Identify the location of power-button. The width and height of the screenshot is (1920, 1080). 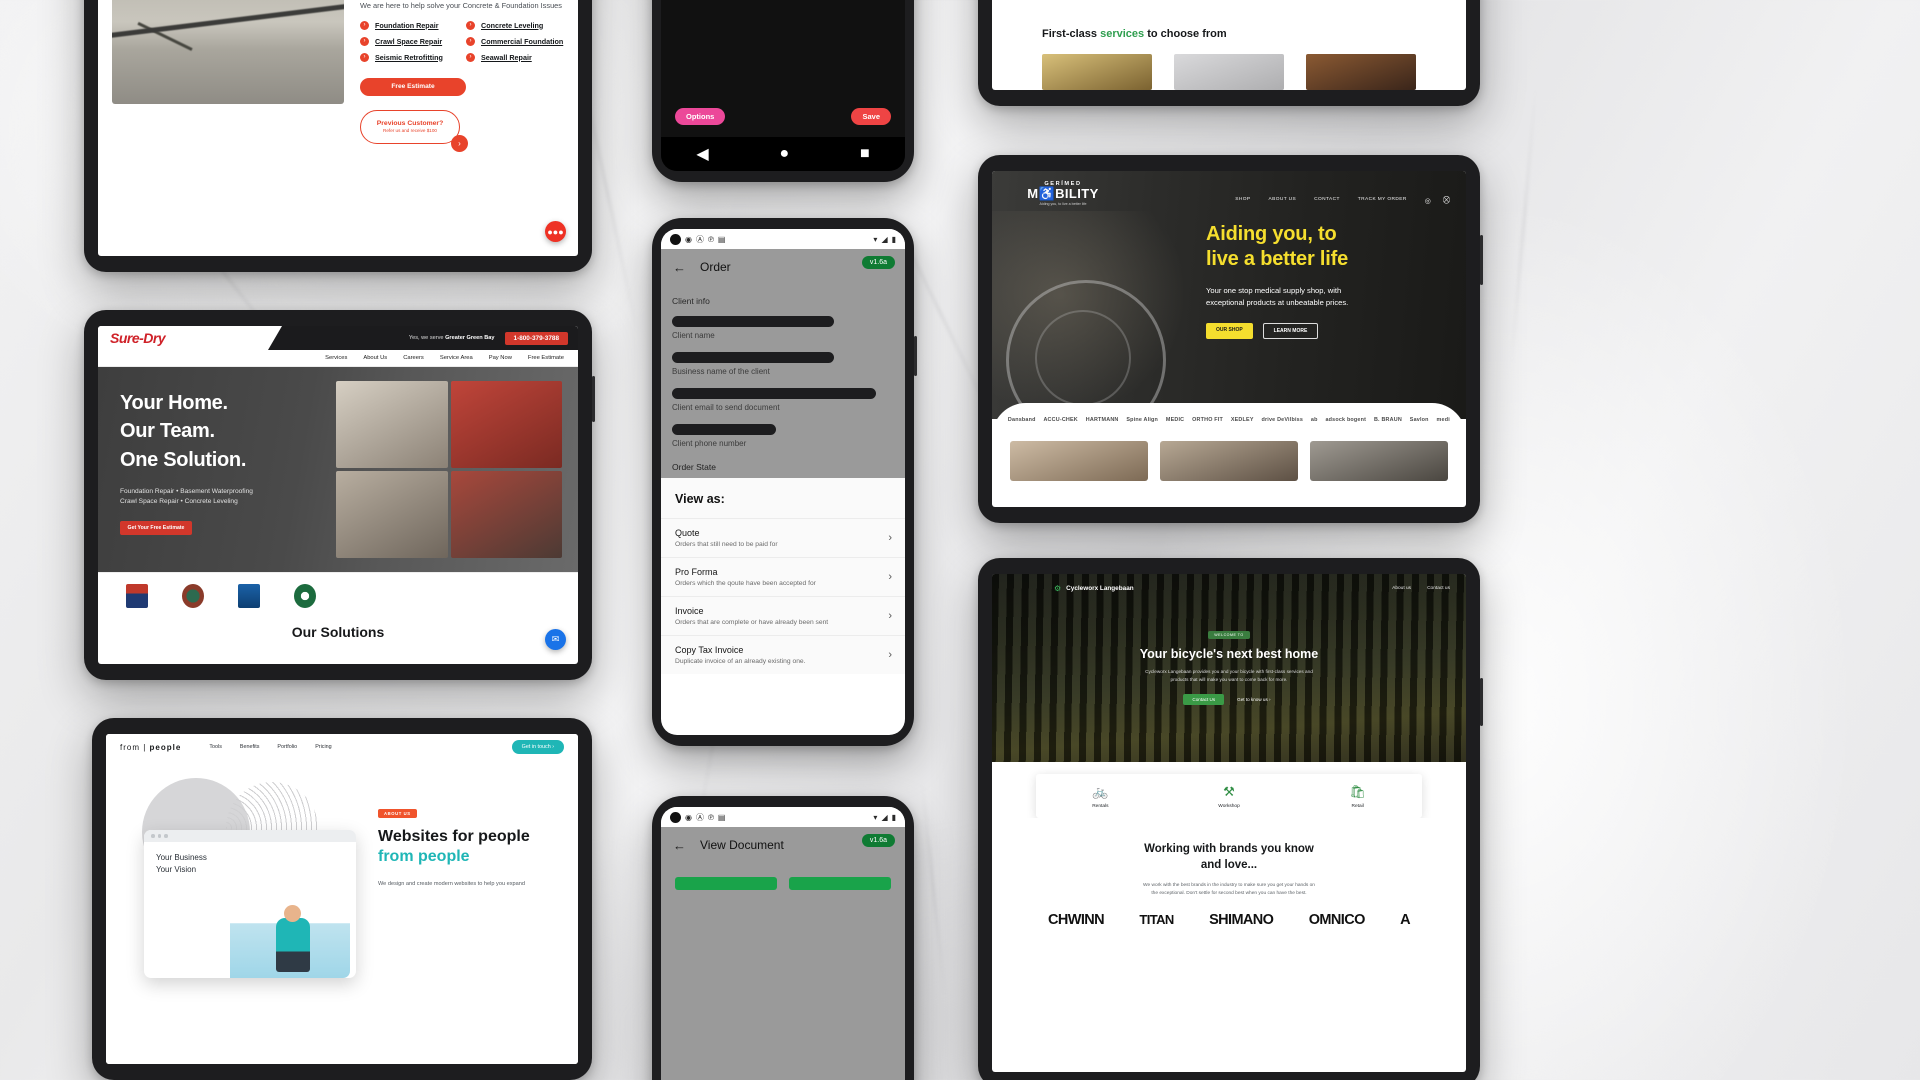
(915, 356).